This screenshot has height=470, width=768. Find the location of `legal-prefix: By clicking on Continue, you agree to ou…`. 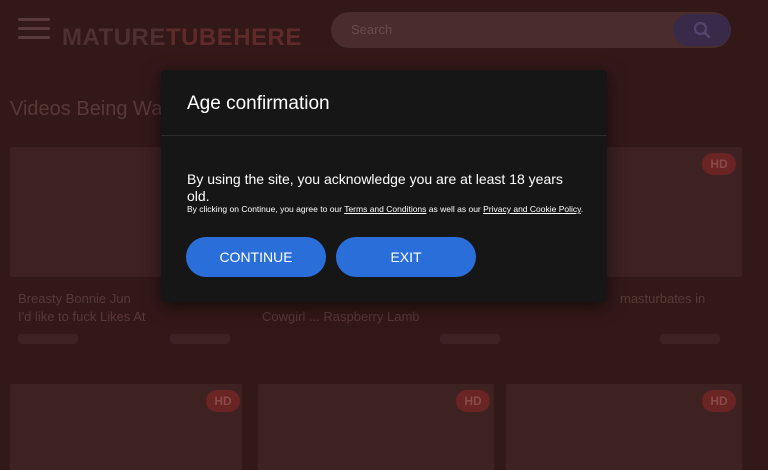

legal-prefix: By clicking on Continue, you agree to ou… is located at coordinates (266, 209).